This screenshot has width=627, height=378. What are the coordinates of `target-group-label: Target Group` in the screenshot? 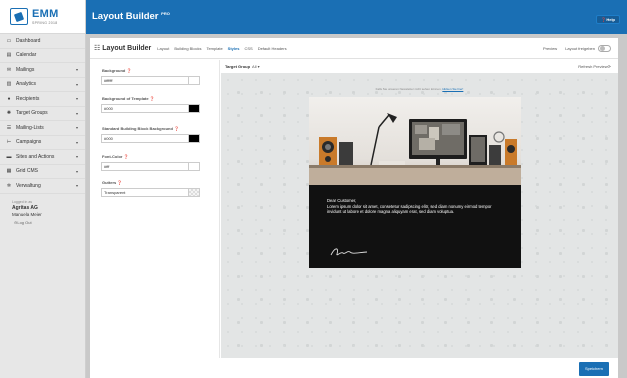 It's located at (238, 66).